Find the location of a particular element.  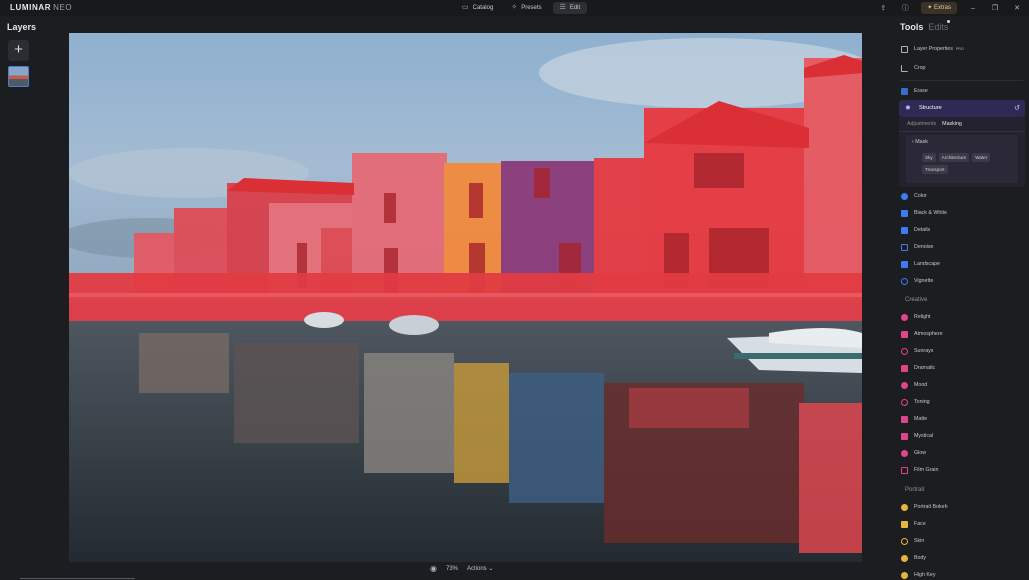

tool-vignette: Vignette is located at coordinates (917, 281).